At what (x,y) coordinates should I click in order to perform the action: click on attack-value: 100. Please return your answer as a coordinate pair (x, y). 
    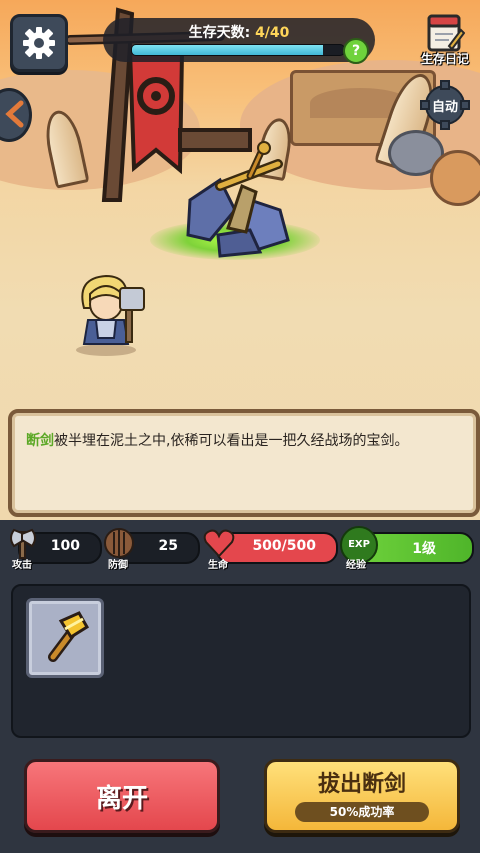
    Looking at the image, I should click on (65, 546).